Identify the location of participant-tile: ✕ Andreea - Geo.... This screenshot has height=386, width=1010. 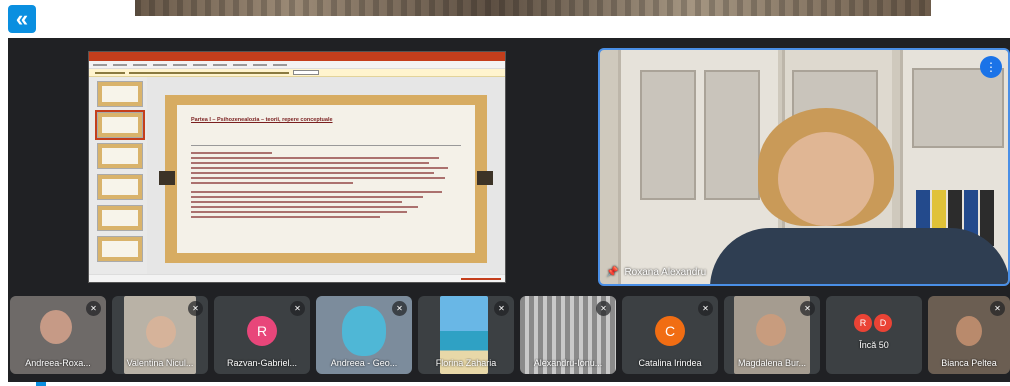
(364, 335).